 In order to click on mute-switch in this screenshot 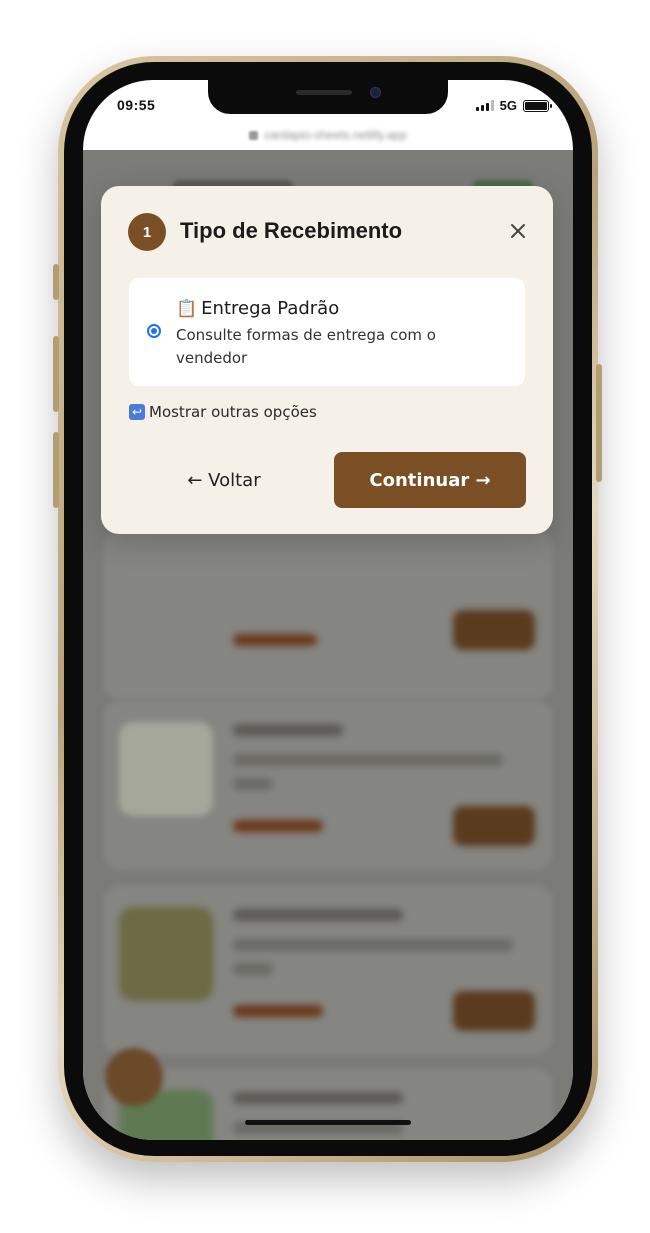, I will do `click(56, 282)`.